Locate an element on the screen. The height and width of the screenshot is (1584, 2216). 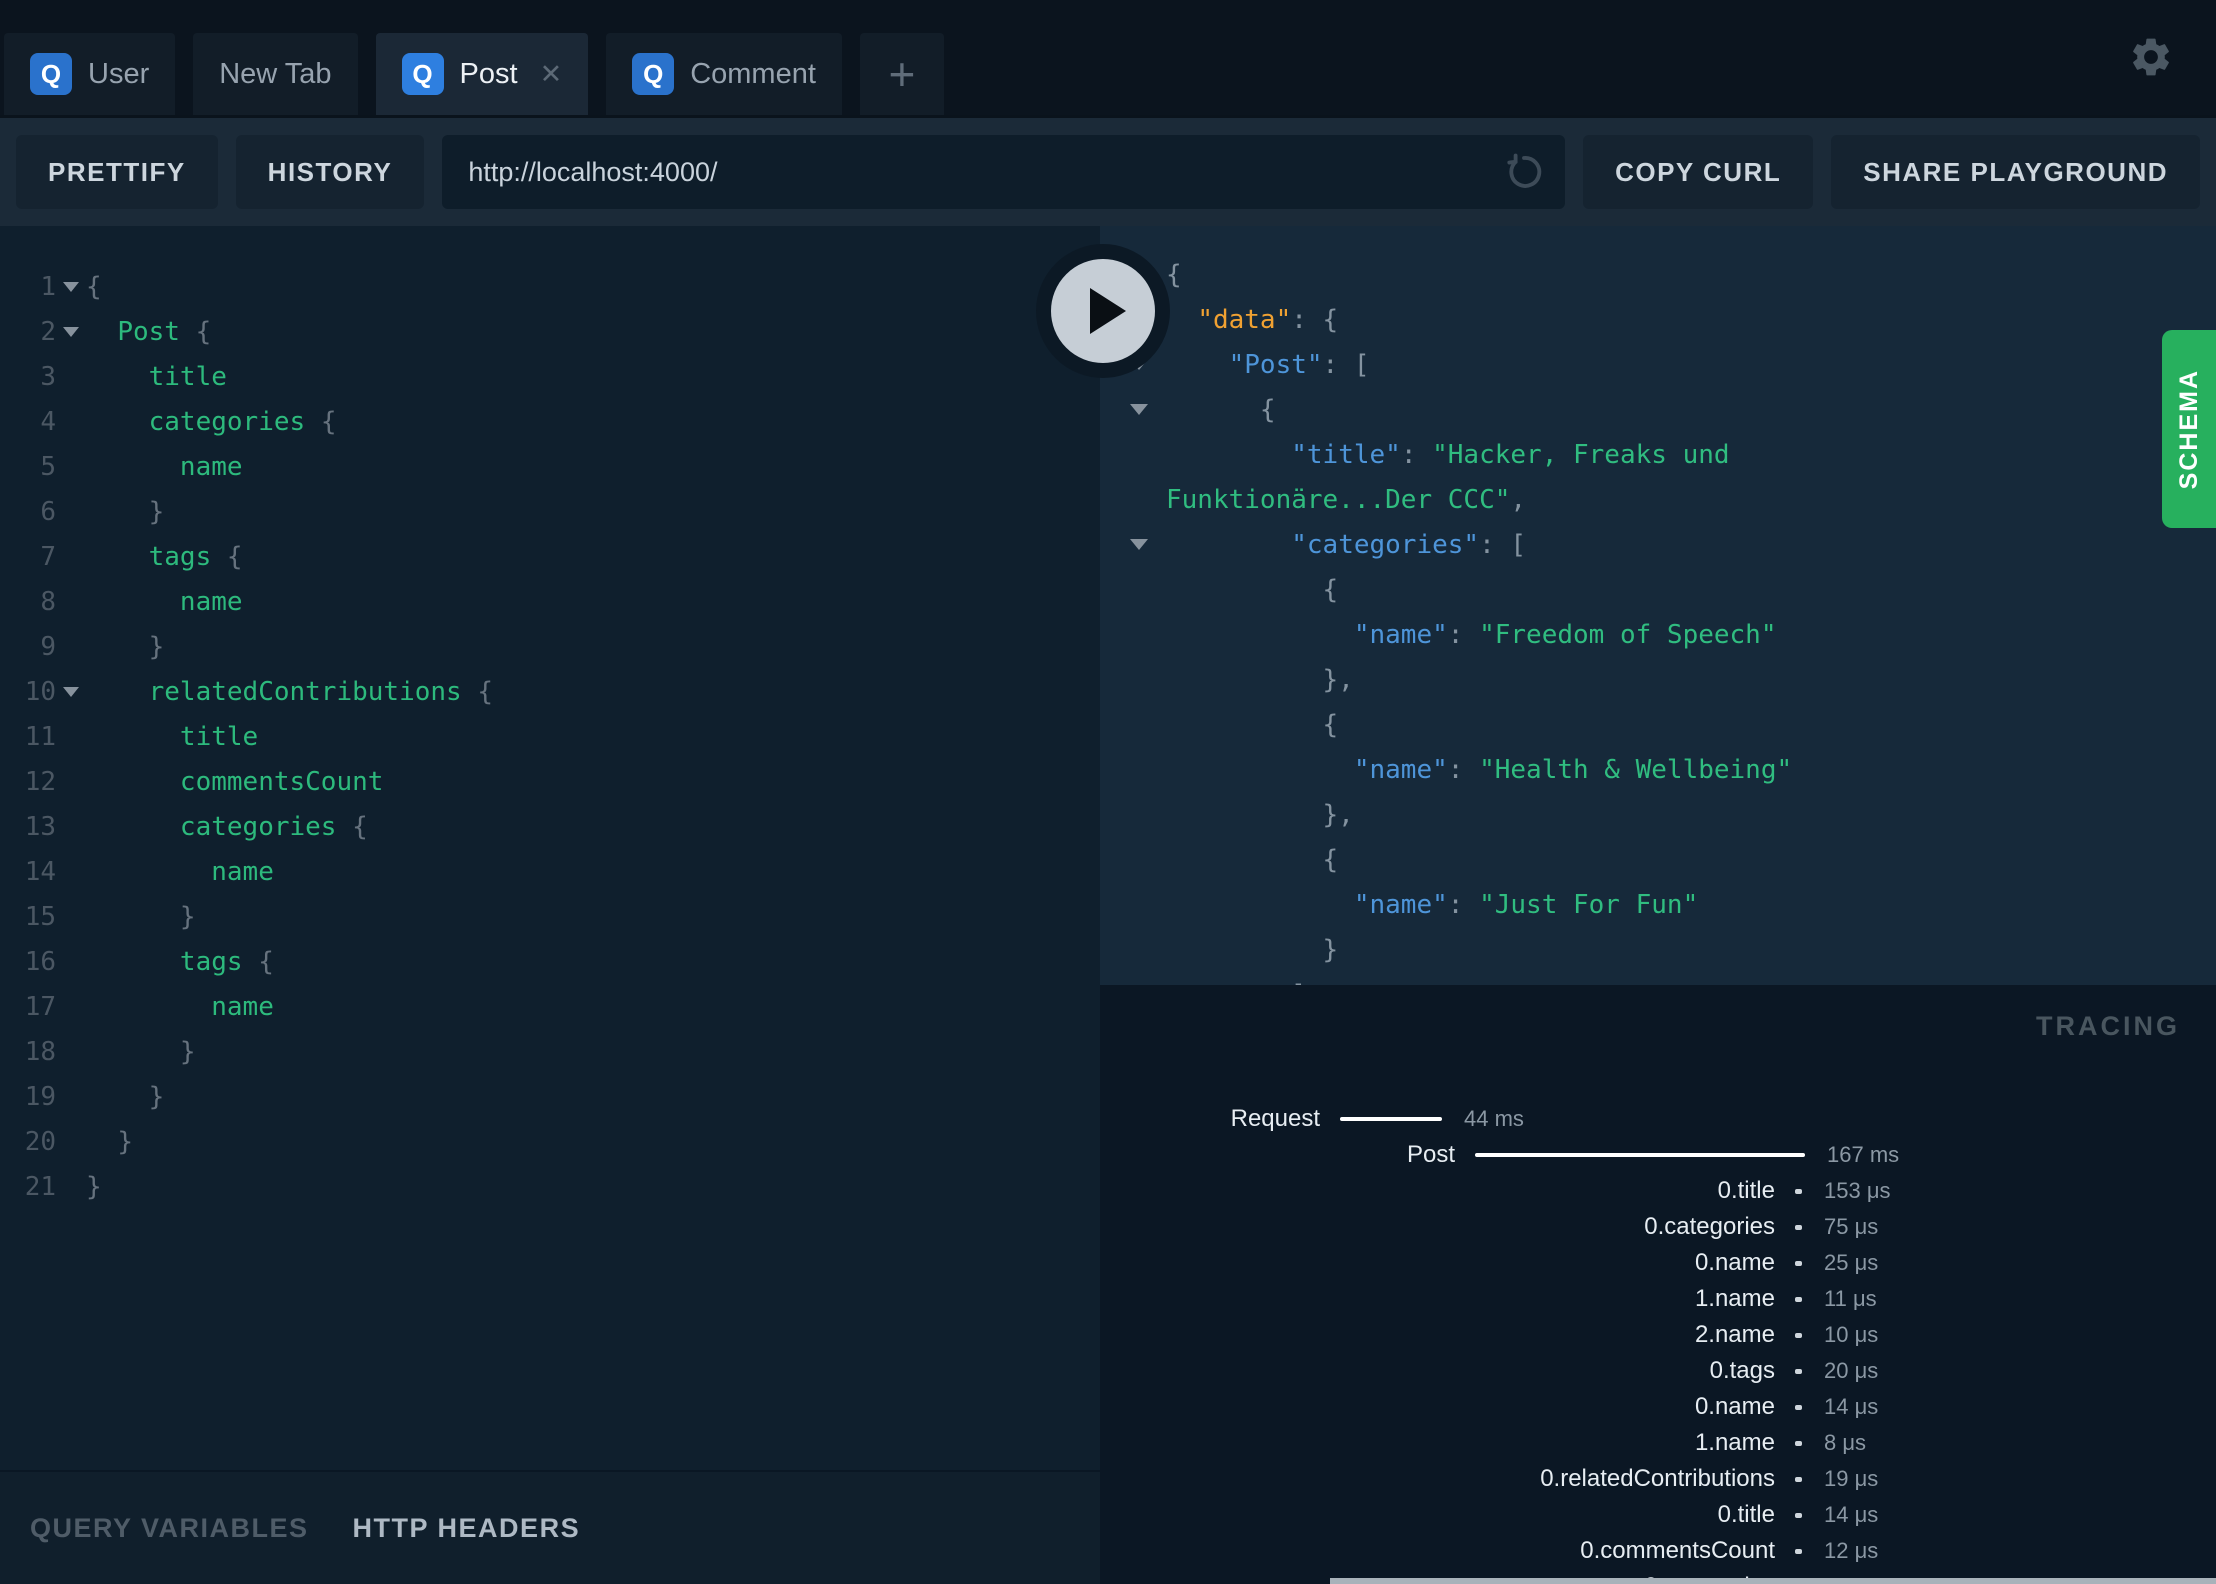
response-text: "name": "Just For Fun" is located at coordinates (1526, 904).